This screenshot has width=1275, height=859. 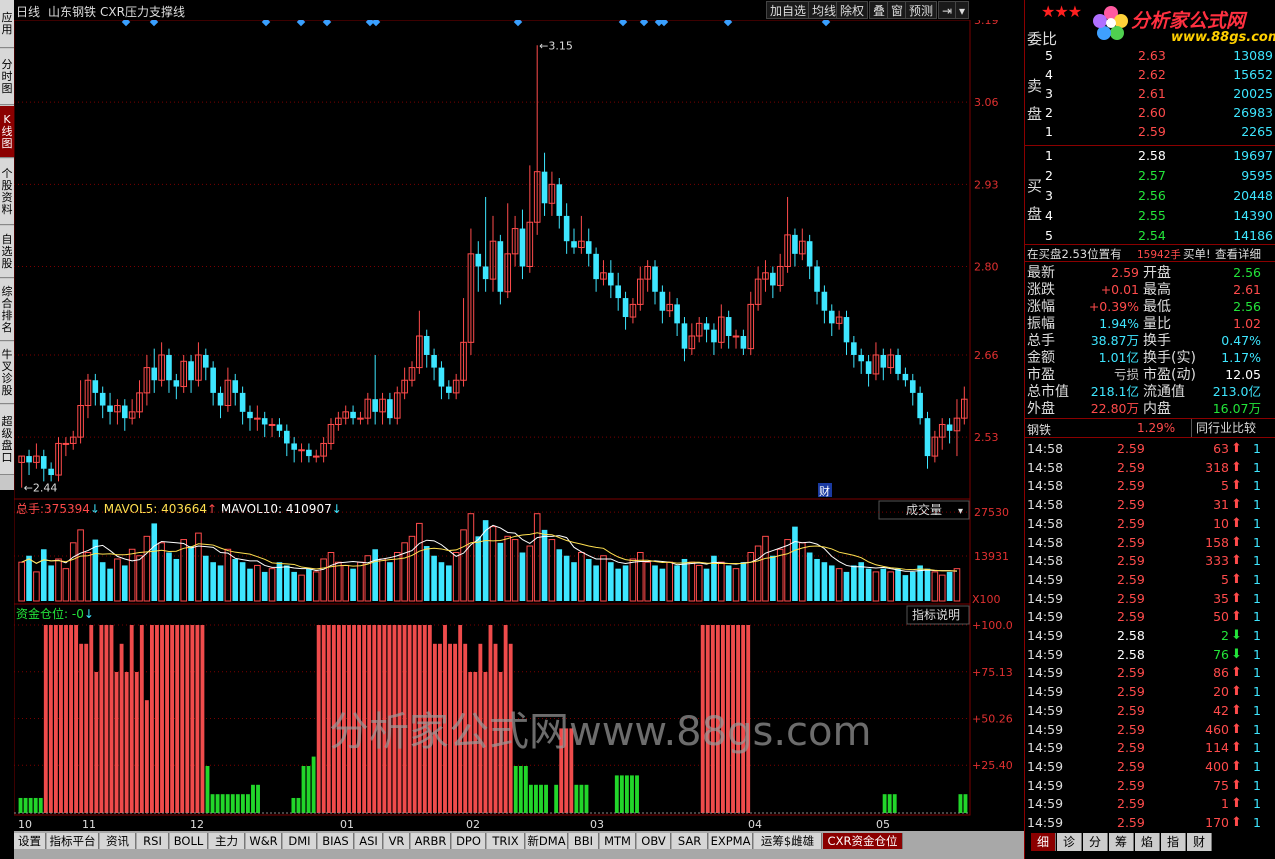 I want to click on toolbar-button-3: 叠, so click(x=879, y=10).